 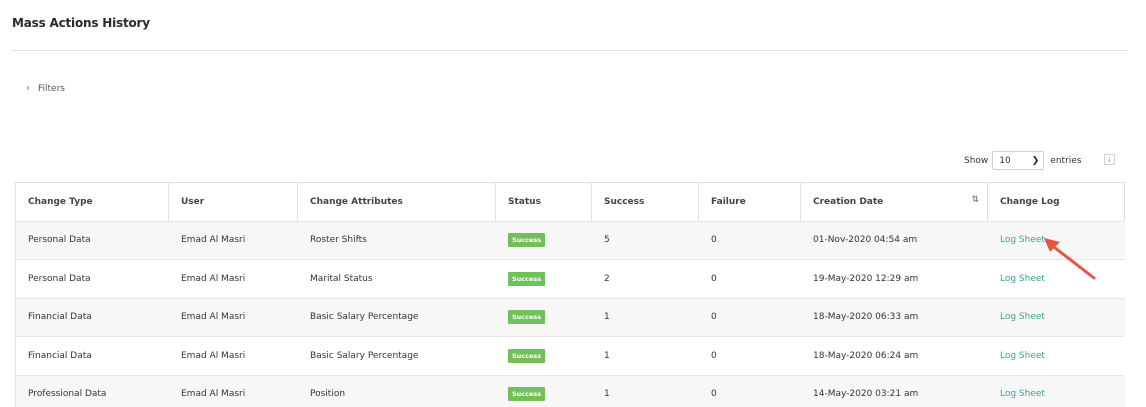 I want to click on column-header-change-type: Change Type, so click(x=92, y=202).